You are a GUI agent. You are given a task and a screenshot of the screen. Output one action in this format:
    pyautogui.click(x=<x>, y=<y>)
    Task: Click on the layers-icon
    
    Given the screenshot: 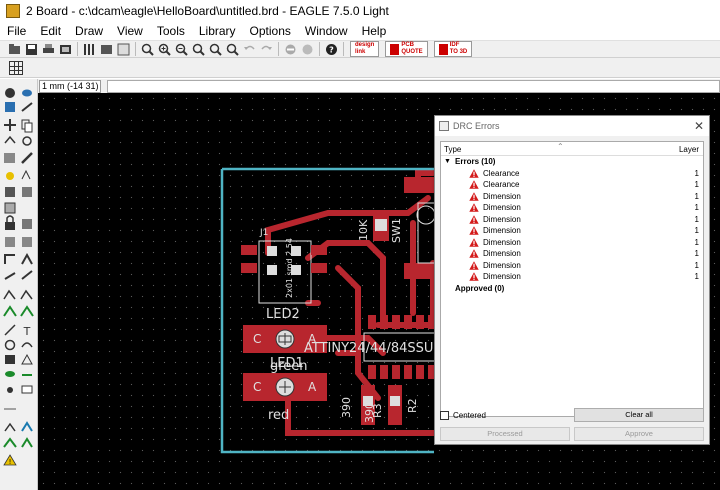 What is the action you would take?
    pyautogui.click(x=89, y=49)
    